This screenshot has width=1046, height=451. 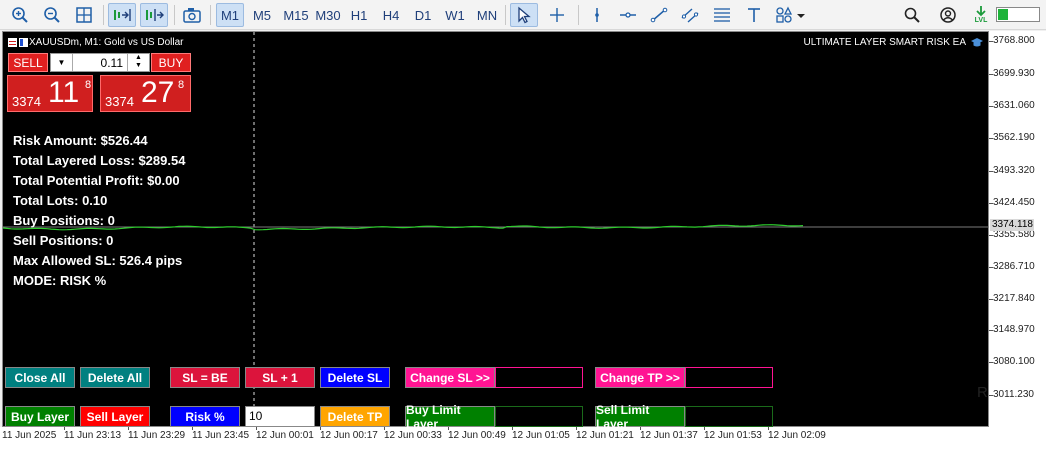 I want to click on time-label: 11 Jun 23:29, so click(x=157, y=435).